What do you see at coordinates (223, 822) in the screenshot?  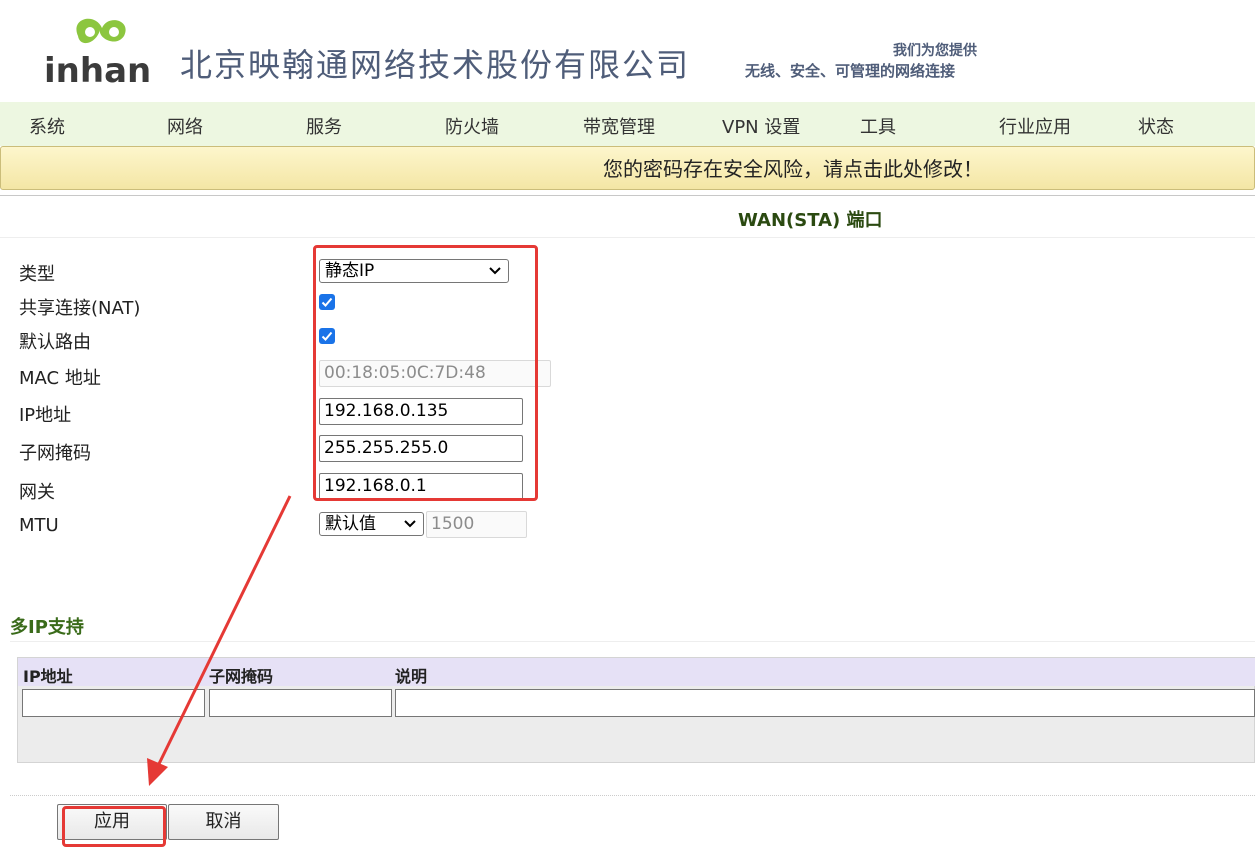 I see `cancel-button: 取消` at bounding box center [223, 822].